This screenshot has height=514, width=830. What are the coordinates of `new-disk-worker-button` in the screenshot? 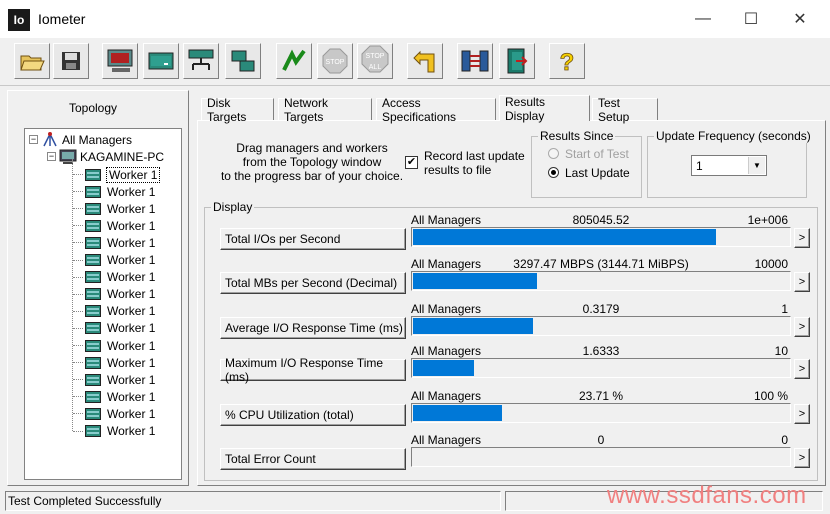 It's located at (120, 61).